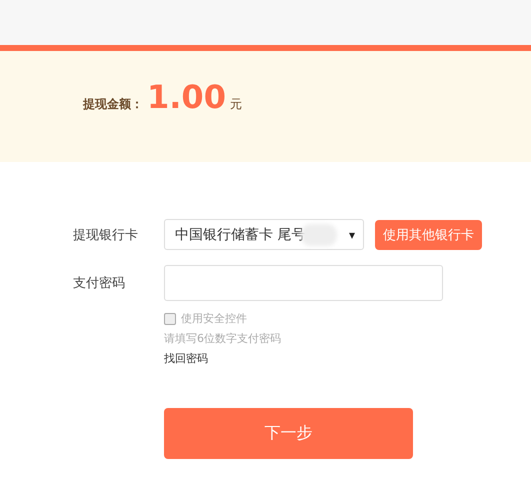  I want to click on bank-card-select: 中国银行储蓄卡 尾号 ▾, so click(264, 234).